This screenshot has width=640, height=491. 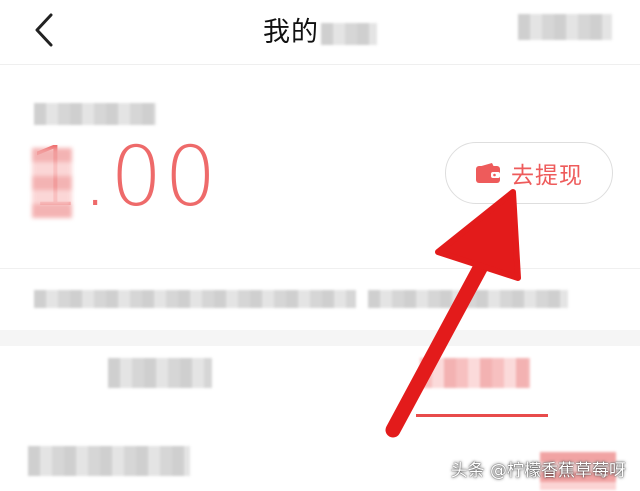 I want to click on page-title-text: 我的, so click(x=291, y=32).